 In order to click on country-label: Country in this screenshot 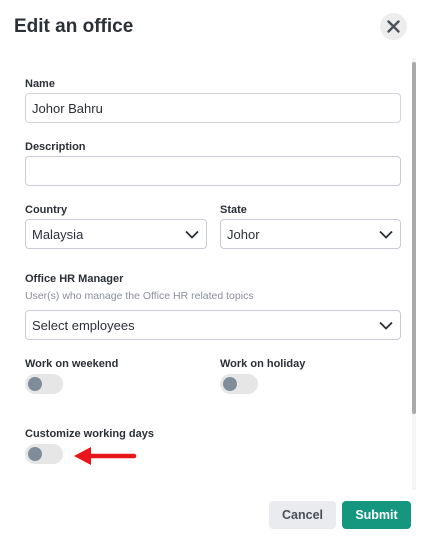, I will do `click(46, 210)`.